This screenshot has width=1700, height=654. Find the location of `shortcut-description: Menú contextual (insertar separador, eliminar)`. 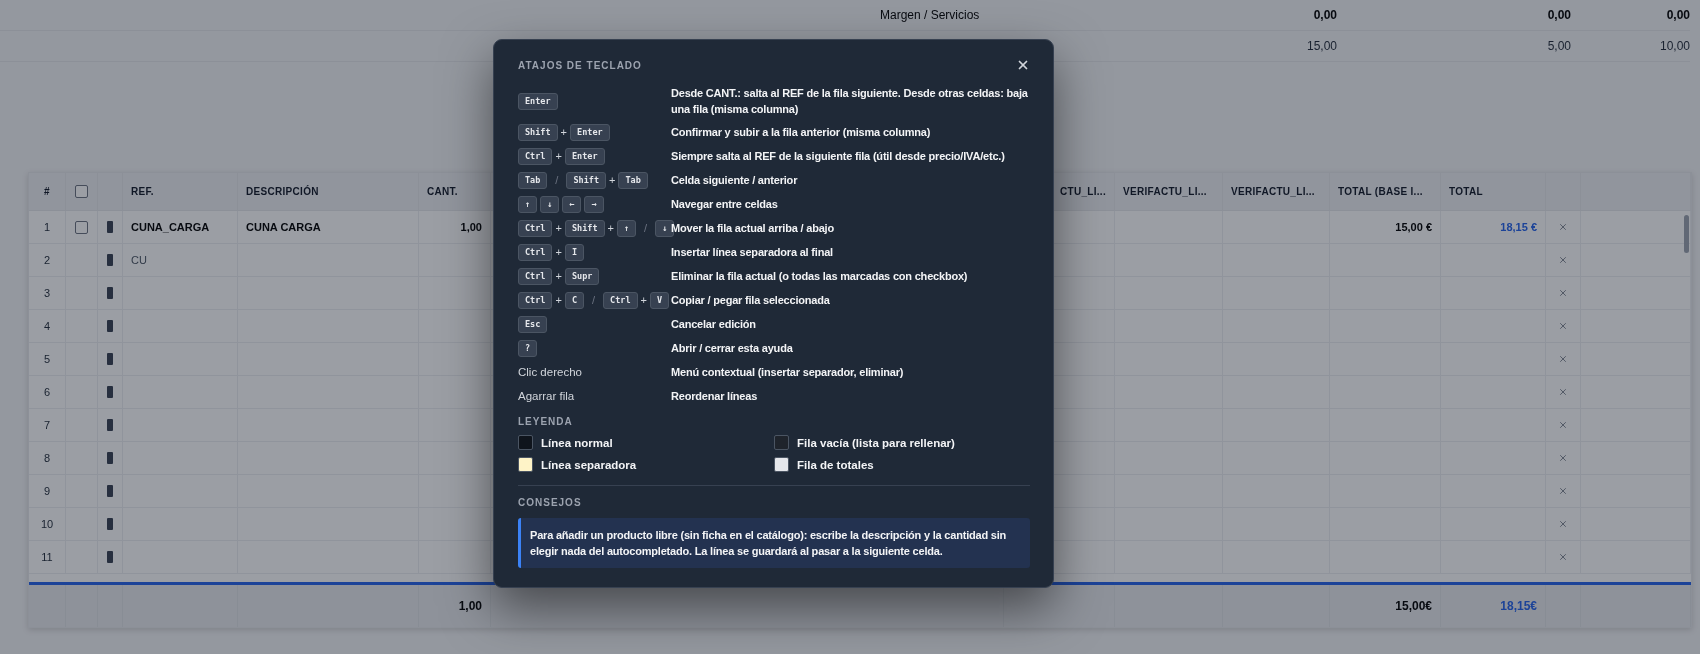

shortcut-description: Menú contextual (insertar separador, eliminar) is located at coordinates (788, 372).